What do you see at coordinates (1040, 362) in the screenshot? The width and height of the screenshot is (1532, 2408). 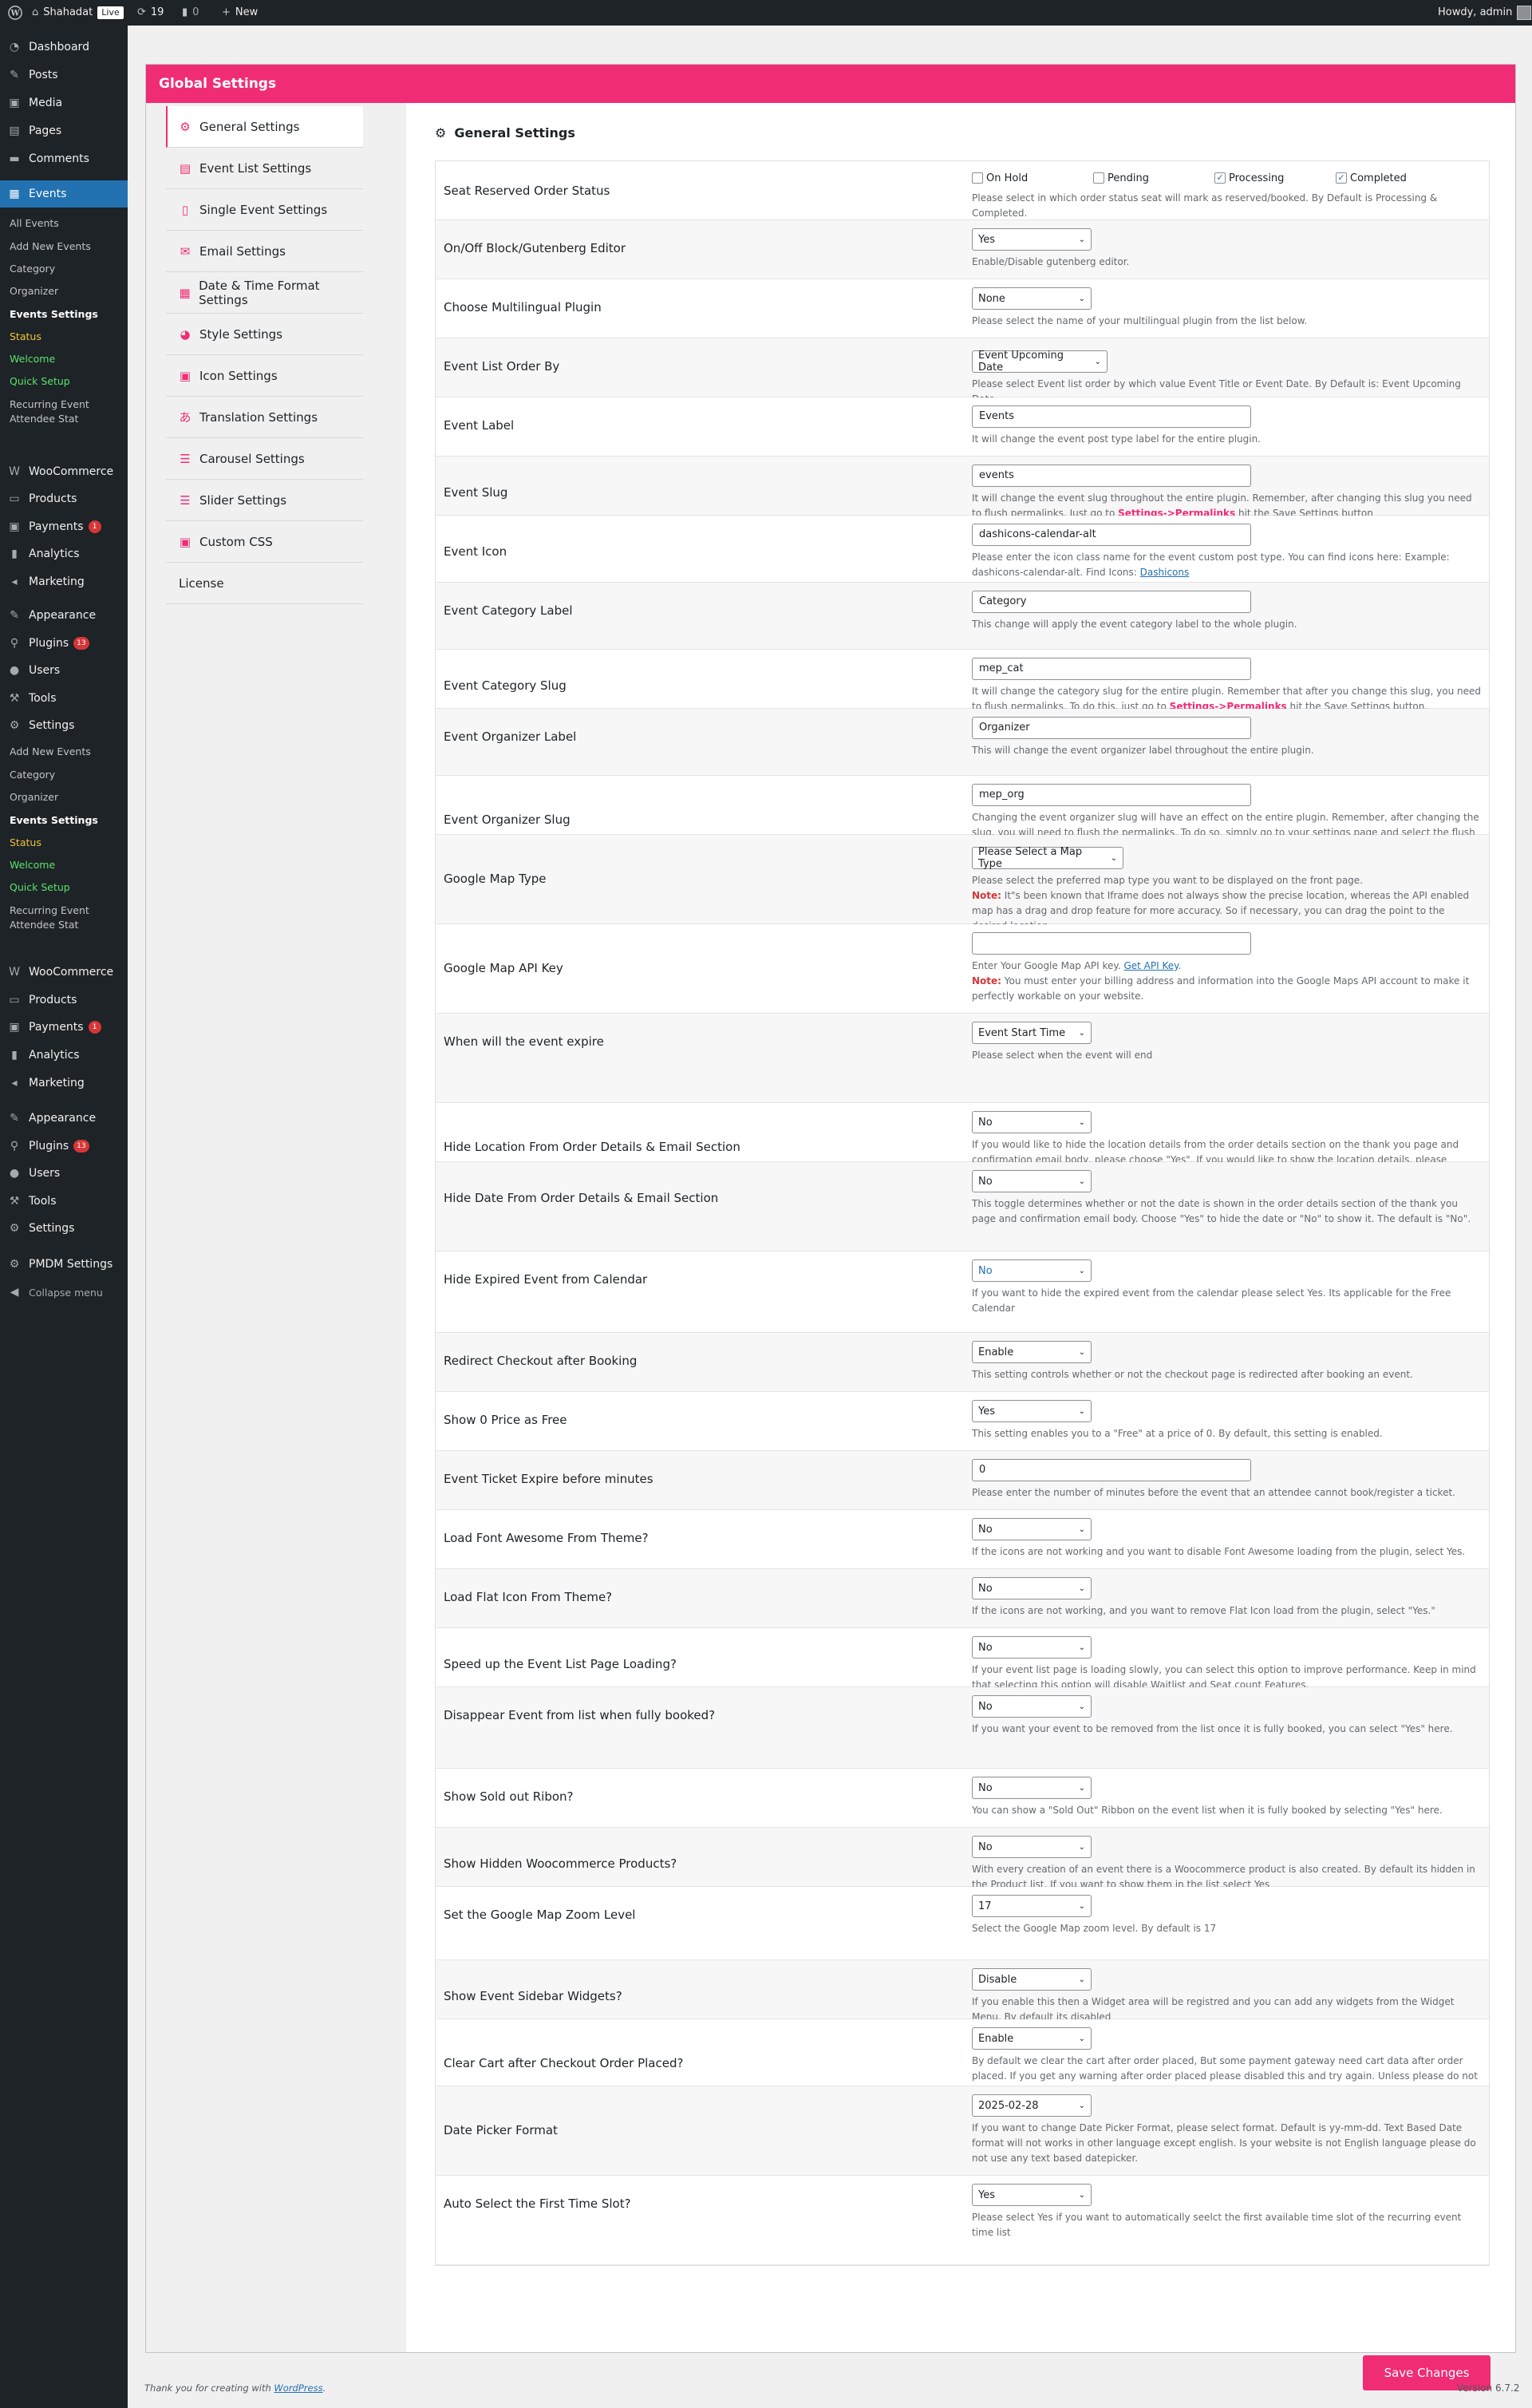 I see `setting-select: Event Upcoming Date ⌄` at bounding box center [1040, 362].